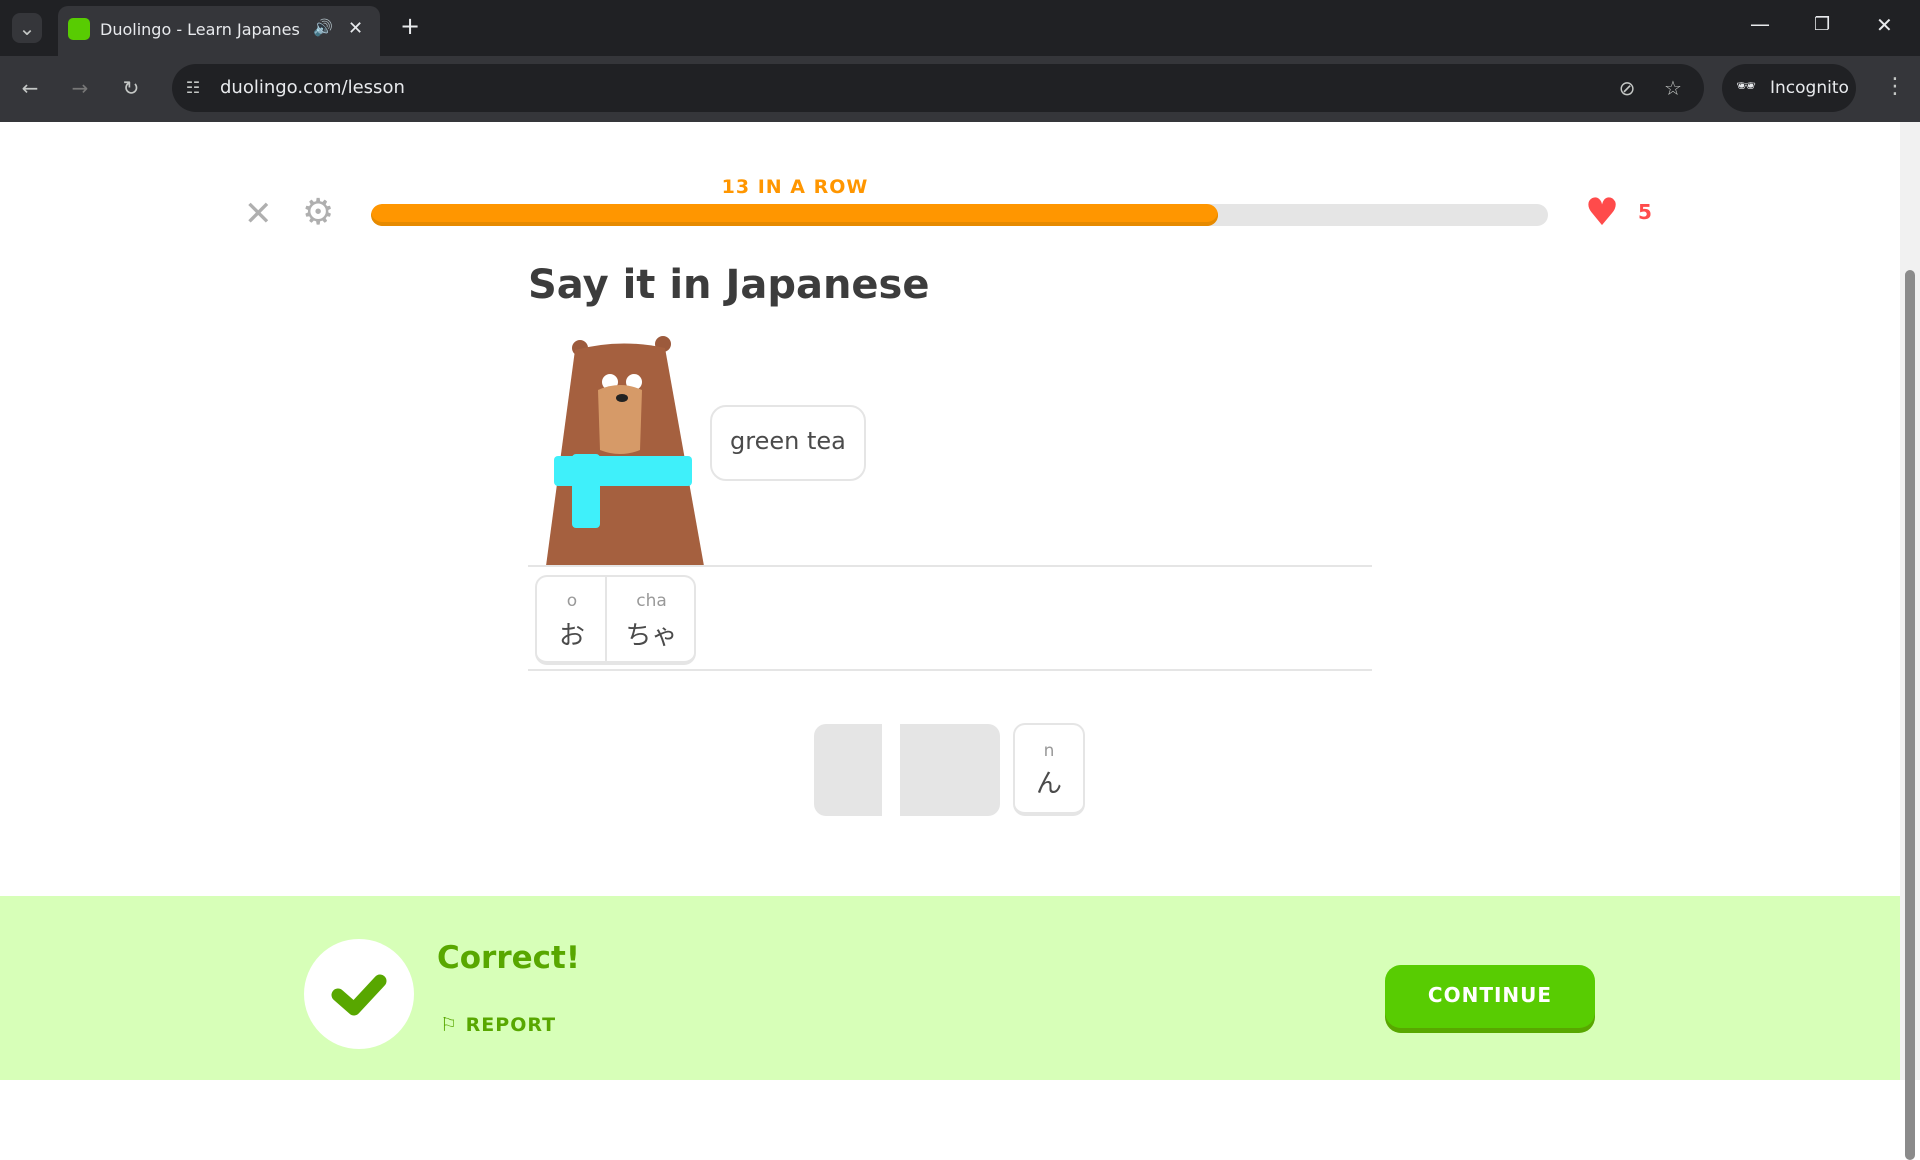 Image resolution: width=1920 pixels, height=1160 pixels. Describe the element at coordinates (1645, 212) in the screenshot. I see `hearts-count: 5` at that location.